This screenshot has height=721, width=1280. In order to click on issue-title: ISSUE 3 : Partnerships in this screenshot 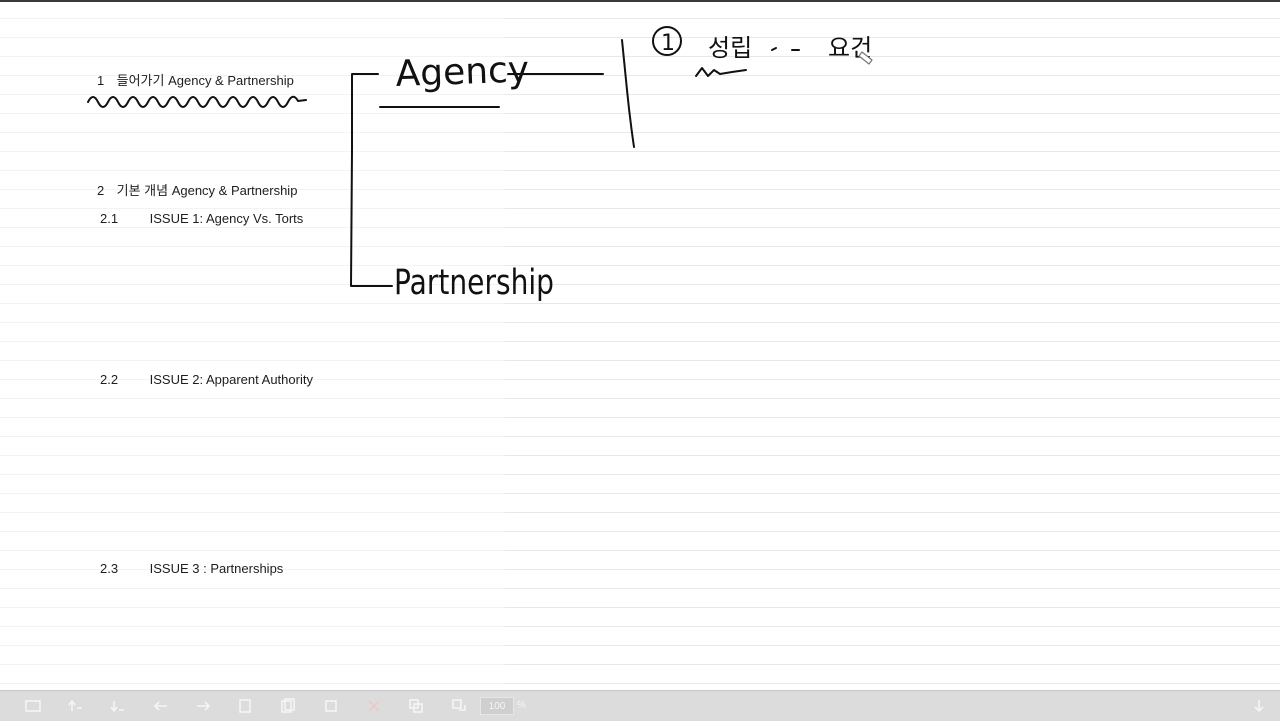, I will do `click(216, 568)`.